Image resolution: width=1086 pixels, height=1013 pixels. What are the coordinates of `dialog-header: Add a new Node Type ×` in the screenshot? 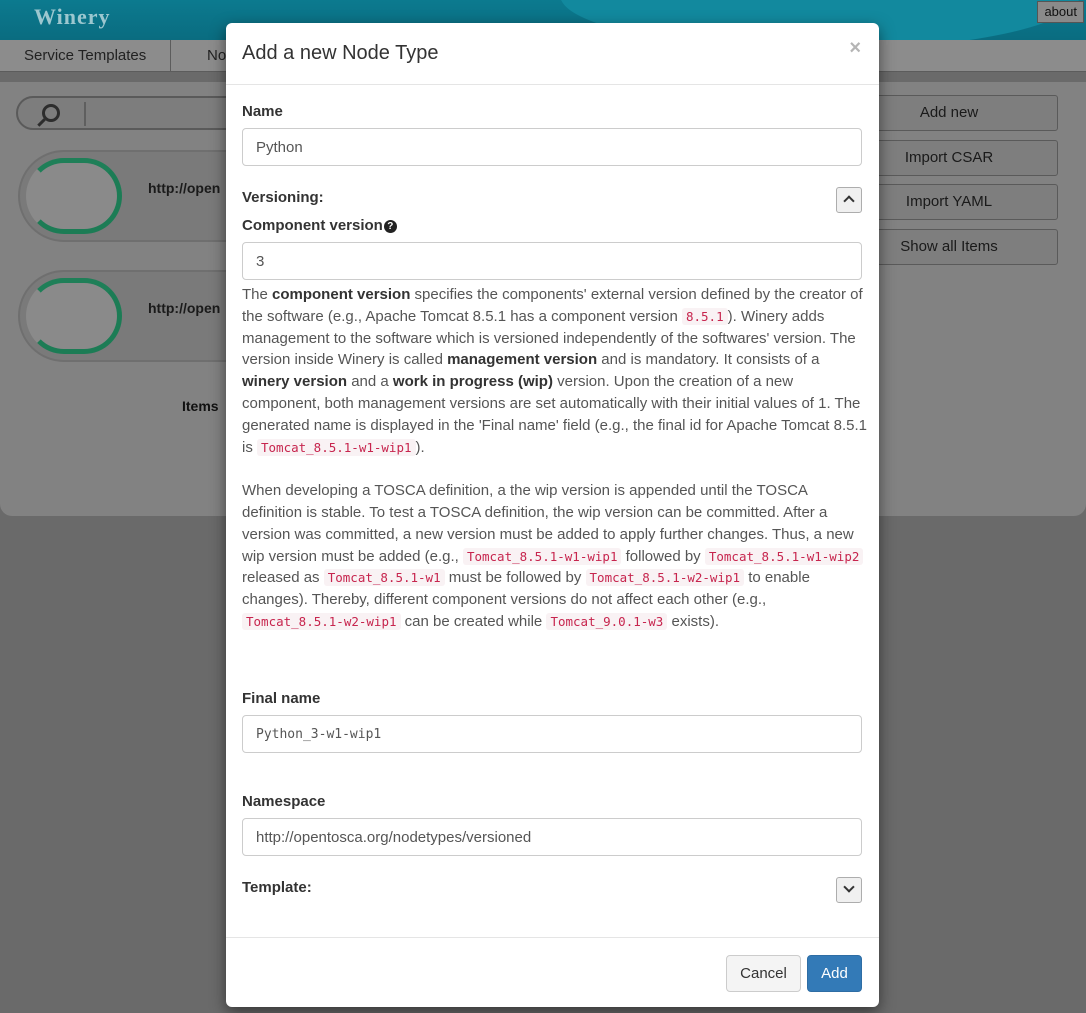 It's located at (552, 54).